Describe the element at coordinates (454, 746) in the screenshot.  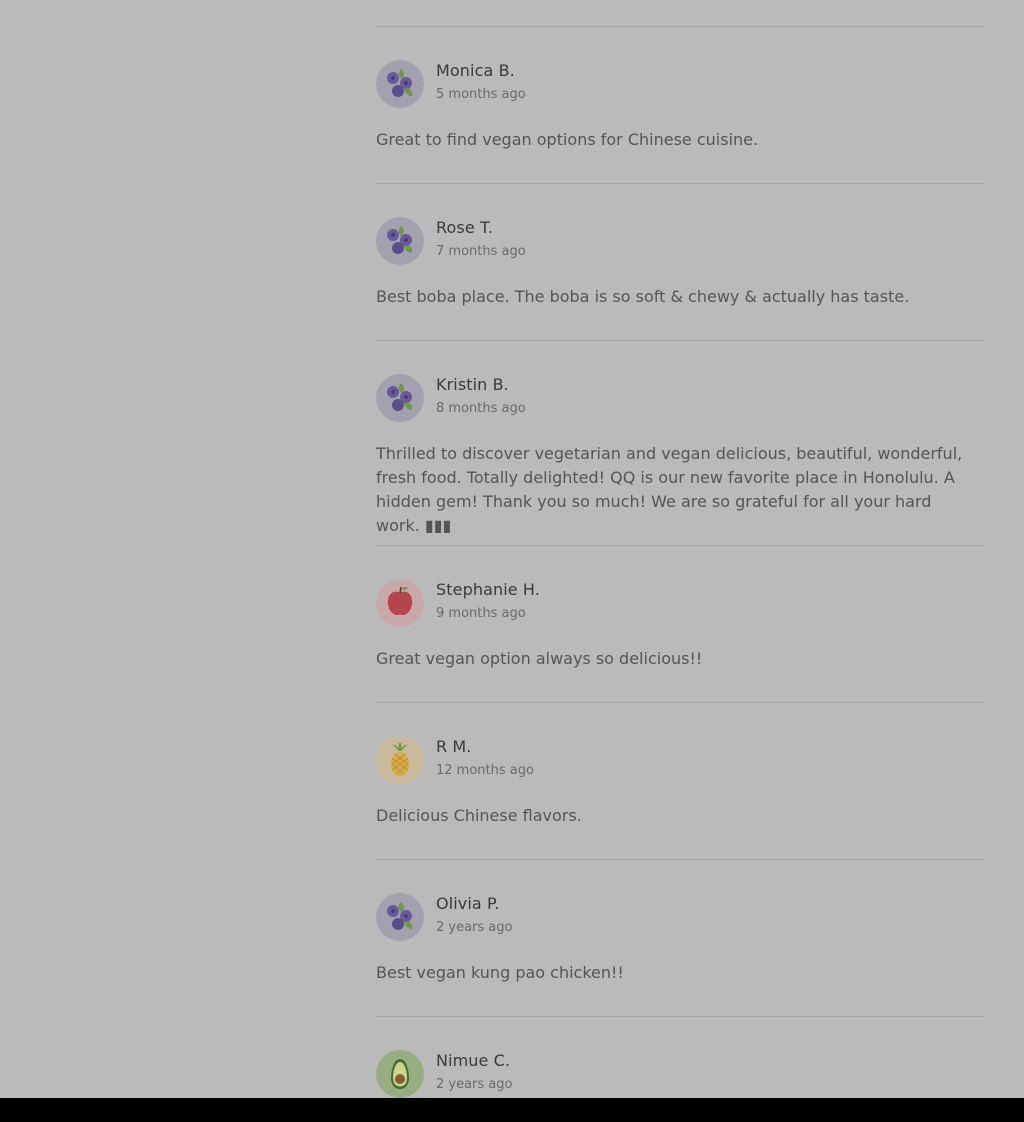
I see `reviewer-name: R M.` at that location.